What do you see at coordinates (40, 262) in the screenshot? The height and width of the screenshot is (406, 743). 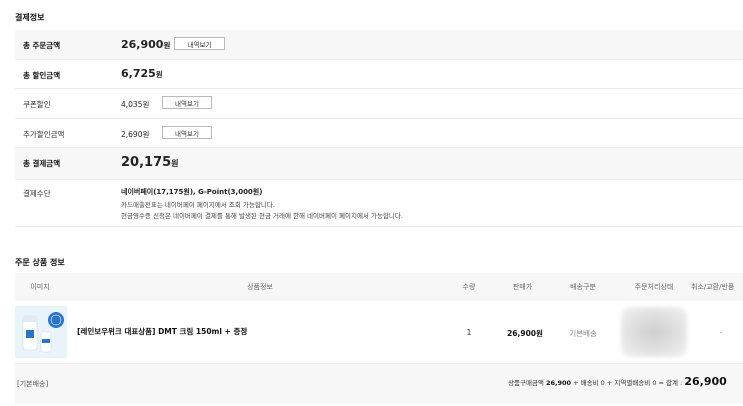 I see `order-section-title: 주문 상품 정보` at bounding box center [40, 262].